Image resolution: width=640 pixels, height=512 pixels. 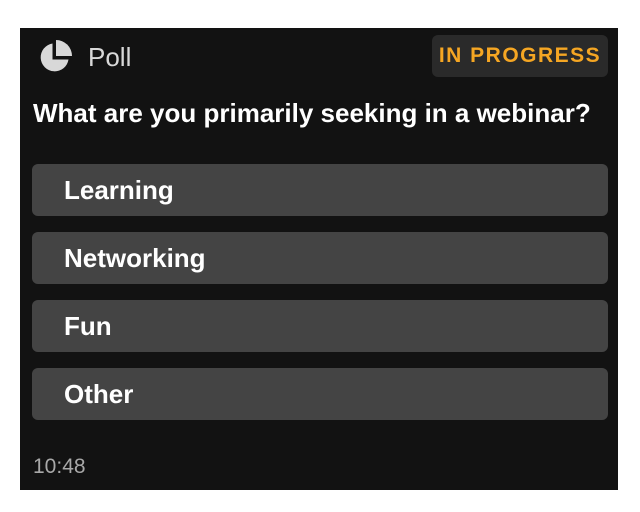 I want to click on poll-option-fun: Fun, so click(x=320, y=326).